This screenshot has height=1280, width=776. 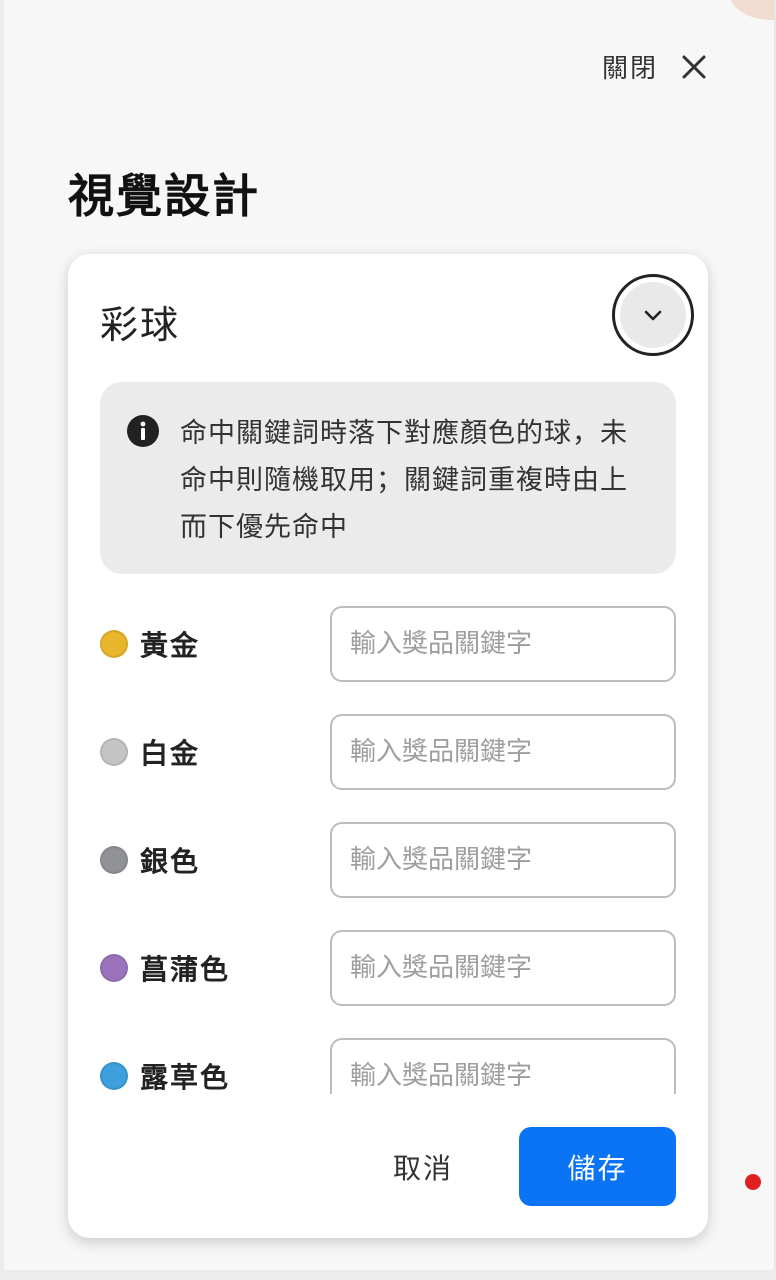 I want to click on silver-keyword-input, so click(x=503, y=860).